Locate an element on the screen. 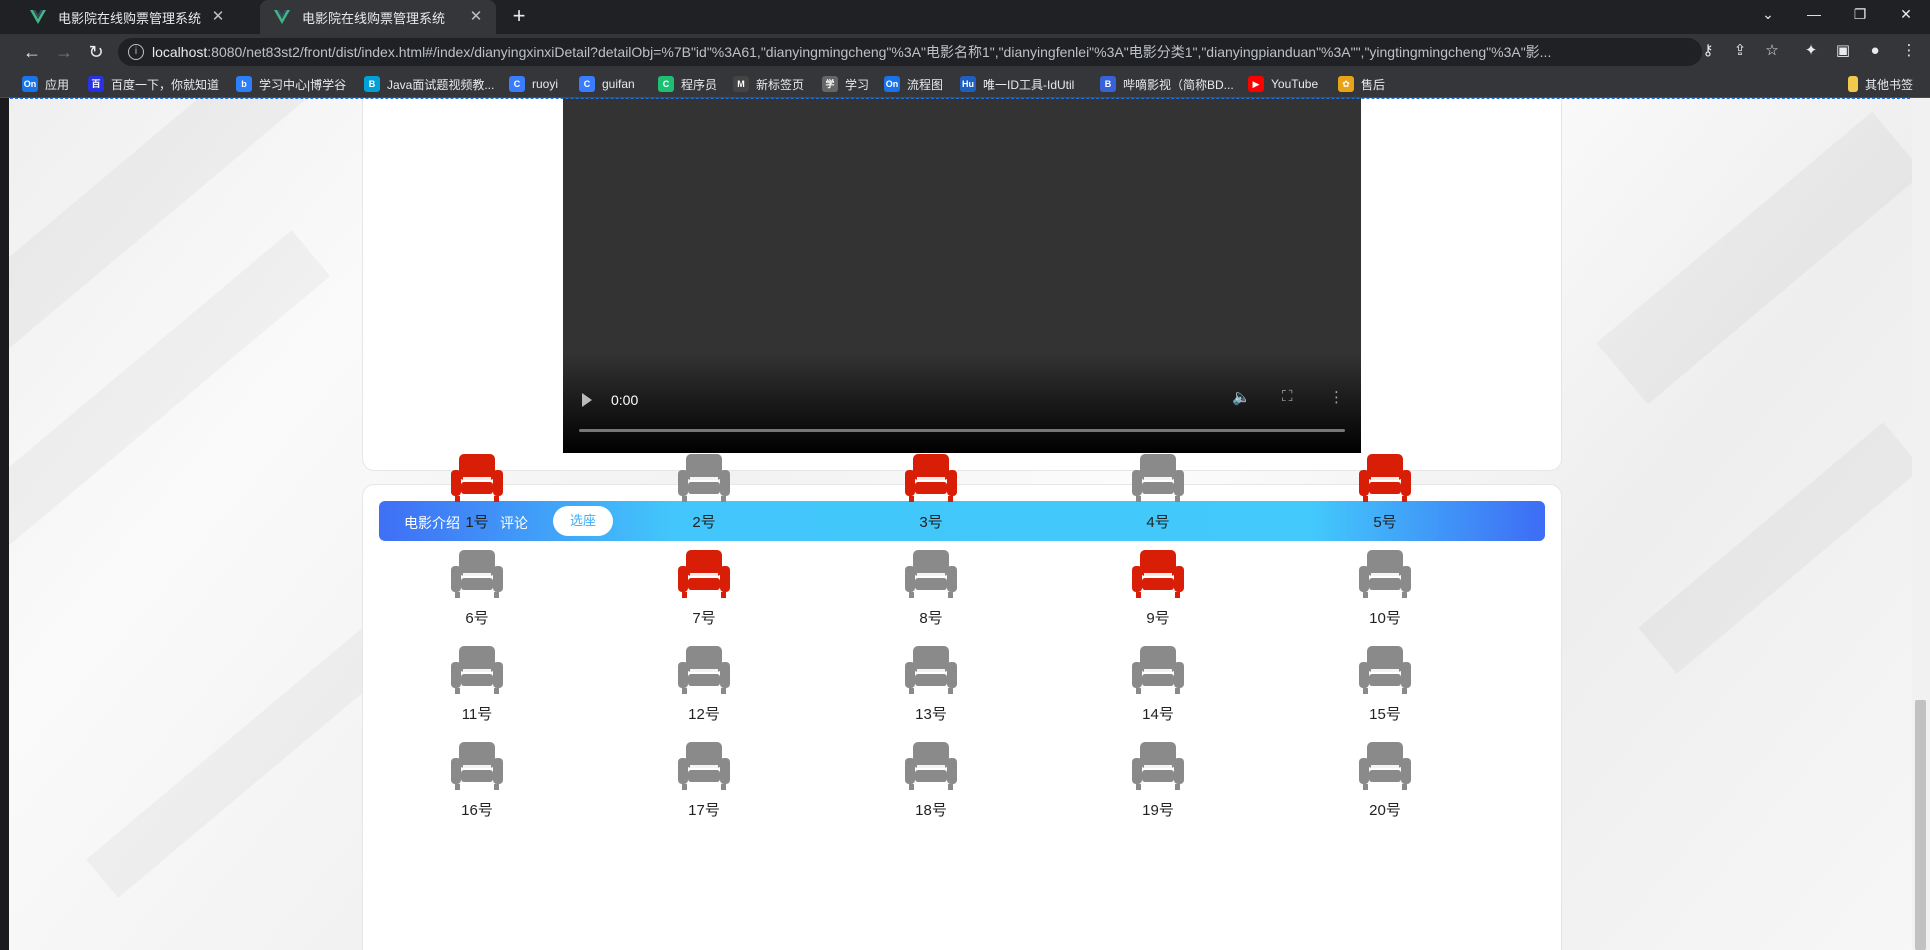 The image size is (1930, 950). profile-avatar-icon: ● is located at coordinates (1875, 51).